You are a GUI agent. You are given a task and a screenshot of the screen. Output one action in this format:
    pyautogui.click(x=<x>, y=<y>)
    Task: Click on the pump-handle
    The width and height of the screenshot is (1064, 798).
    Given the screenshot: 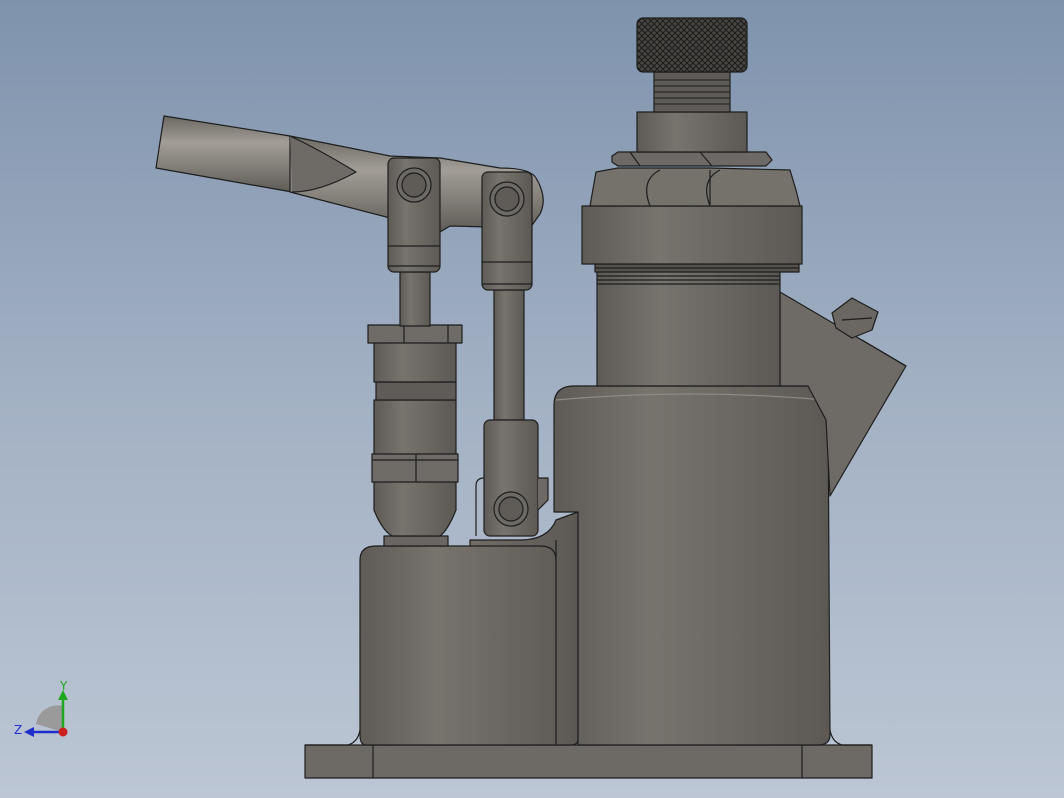 What is the action you would take?
    pyautogui.click(x=349, y=203)
    